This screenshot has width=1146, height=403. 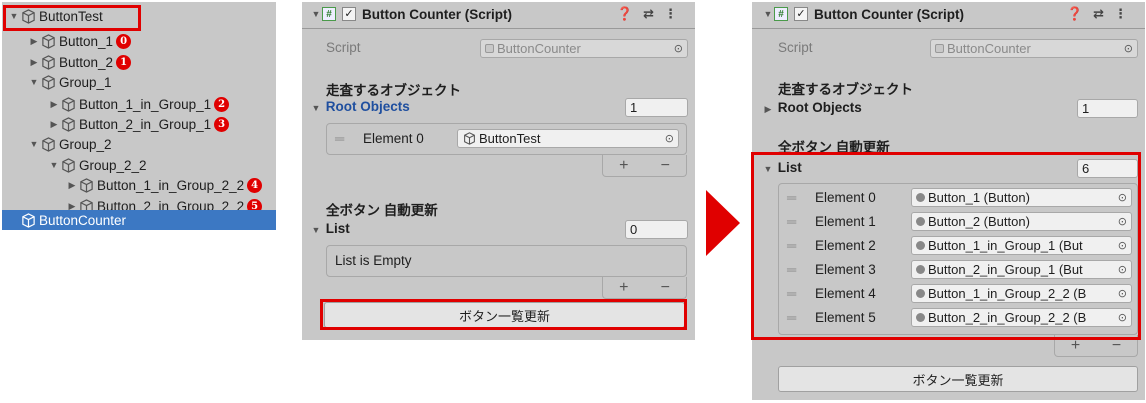 I want to click on hierarchy-item-group-2-2: ▼ Group_2_2, so click(x=97, y=165).